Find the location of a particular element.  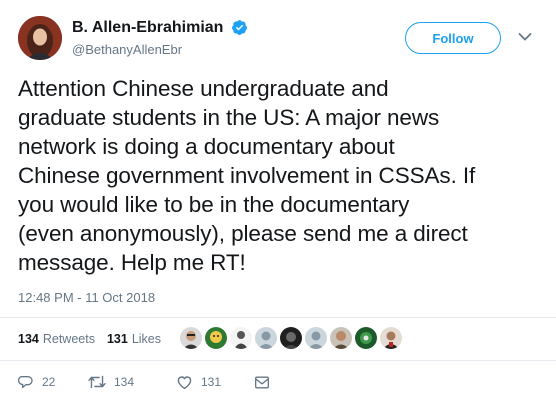

likes-label: Likes is located at coordinates (146, 339).